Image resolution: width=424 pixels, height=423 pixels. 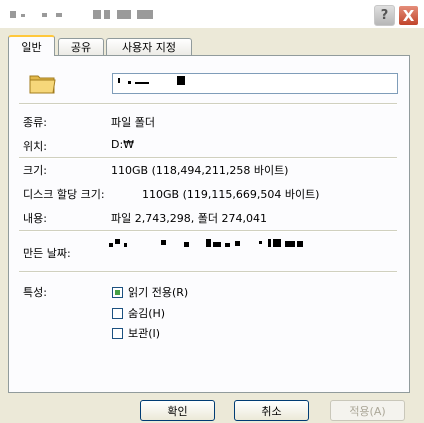 What do you see at coordinates (189, 218) in the screenshot?
I see `contents-value: 파일 2,743,298, 폴더 274,041` at bounding box center [189, 218].